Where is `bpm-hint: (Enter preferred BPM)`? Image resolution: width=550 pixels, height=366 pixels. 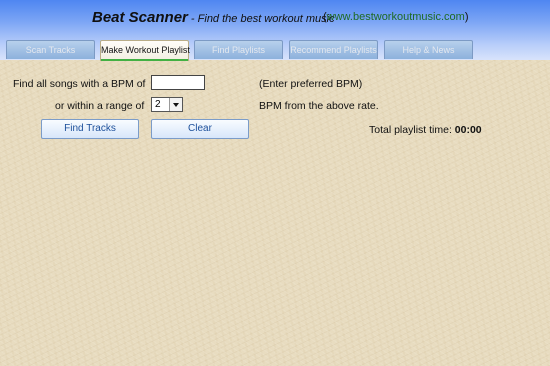 bpm-hint: (Enter preferred BPM) is located at coordinates (311, 84).